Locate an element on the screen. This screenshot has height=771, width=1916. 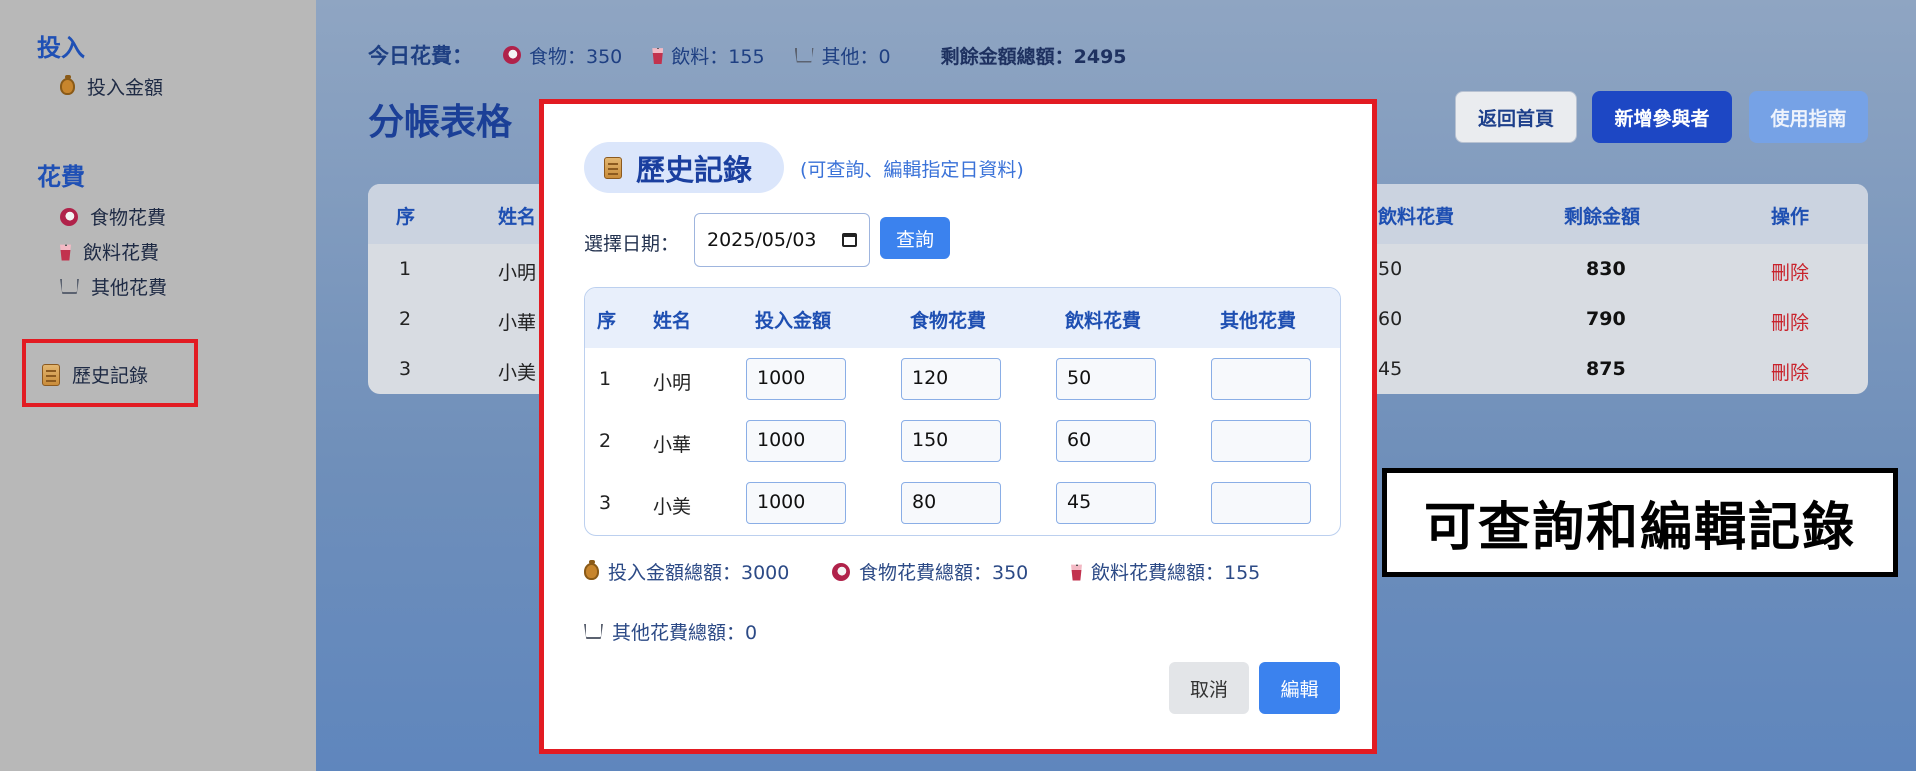
food-input: 150 is located at coordinates (951, 441).